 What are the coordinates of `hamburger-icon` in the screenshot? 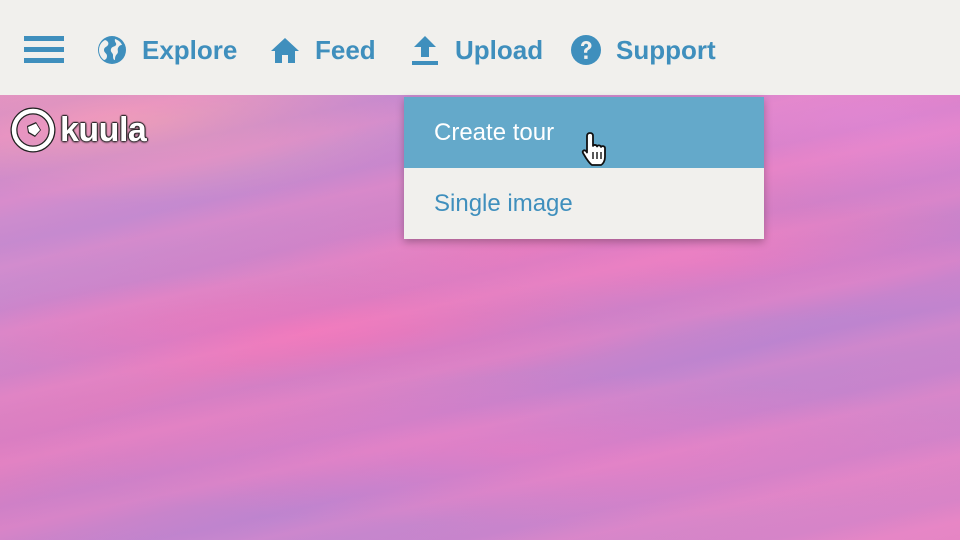 It's located at (44, 38).